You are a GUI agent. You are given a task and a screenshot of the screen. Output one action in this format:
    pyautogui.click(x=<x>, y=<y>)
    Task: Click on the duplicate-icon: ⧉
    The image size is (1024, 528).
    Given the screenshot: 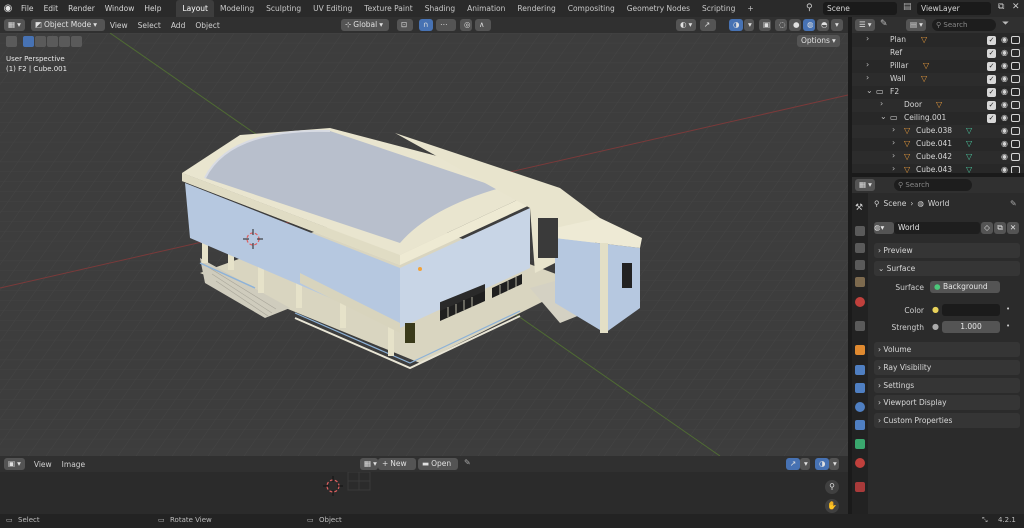 What is the action you would take?
    pyautogui.click(x=1000, y=228)
    